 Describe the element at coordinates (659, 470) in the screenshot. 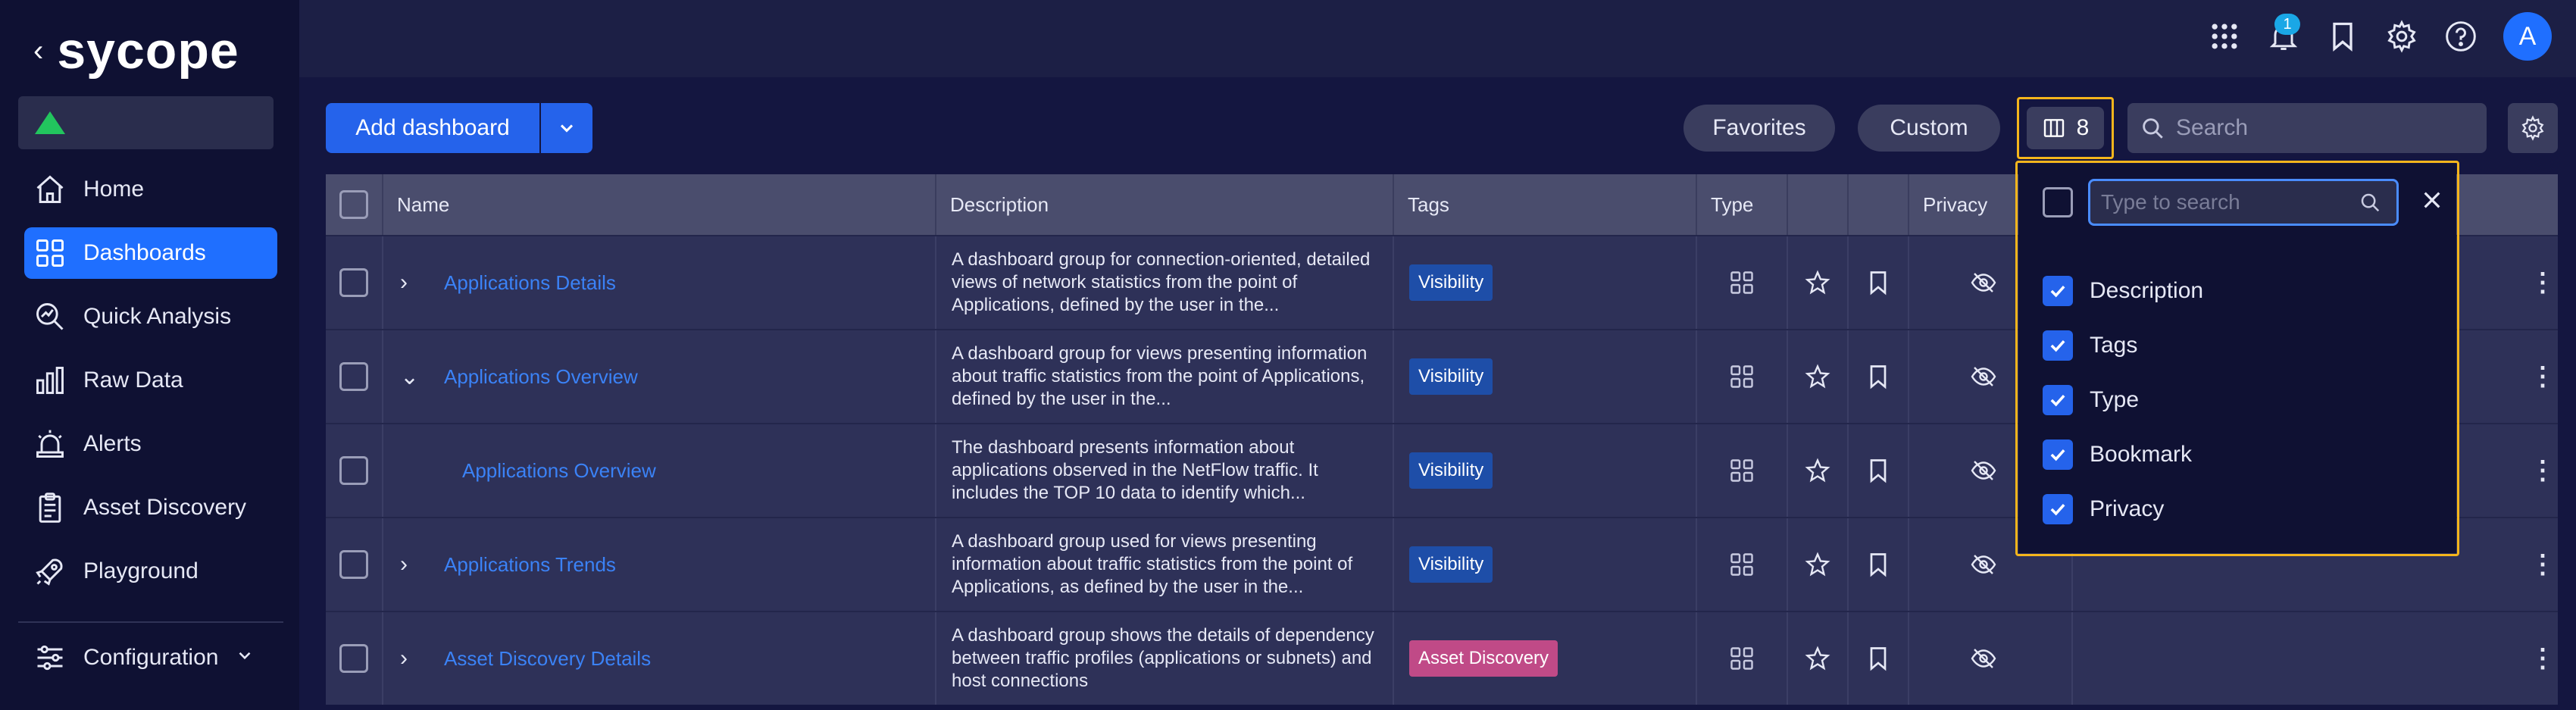

I see `name-cell: Applications Overview` at that location.